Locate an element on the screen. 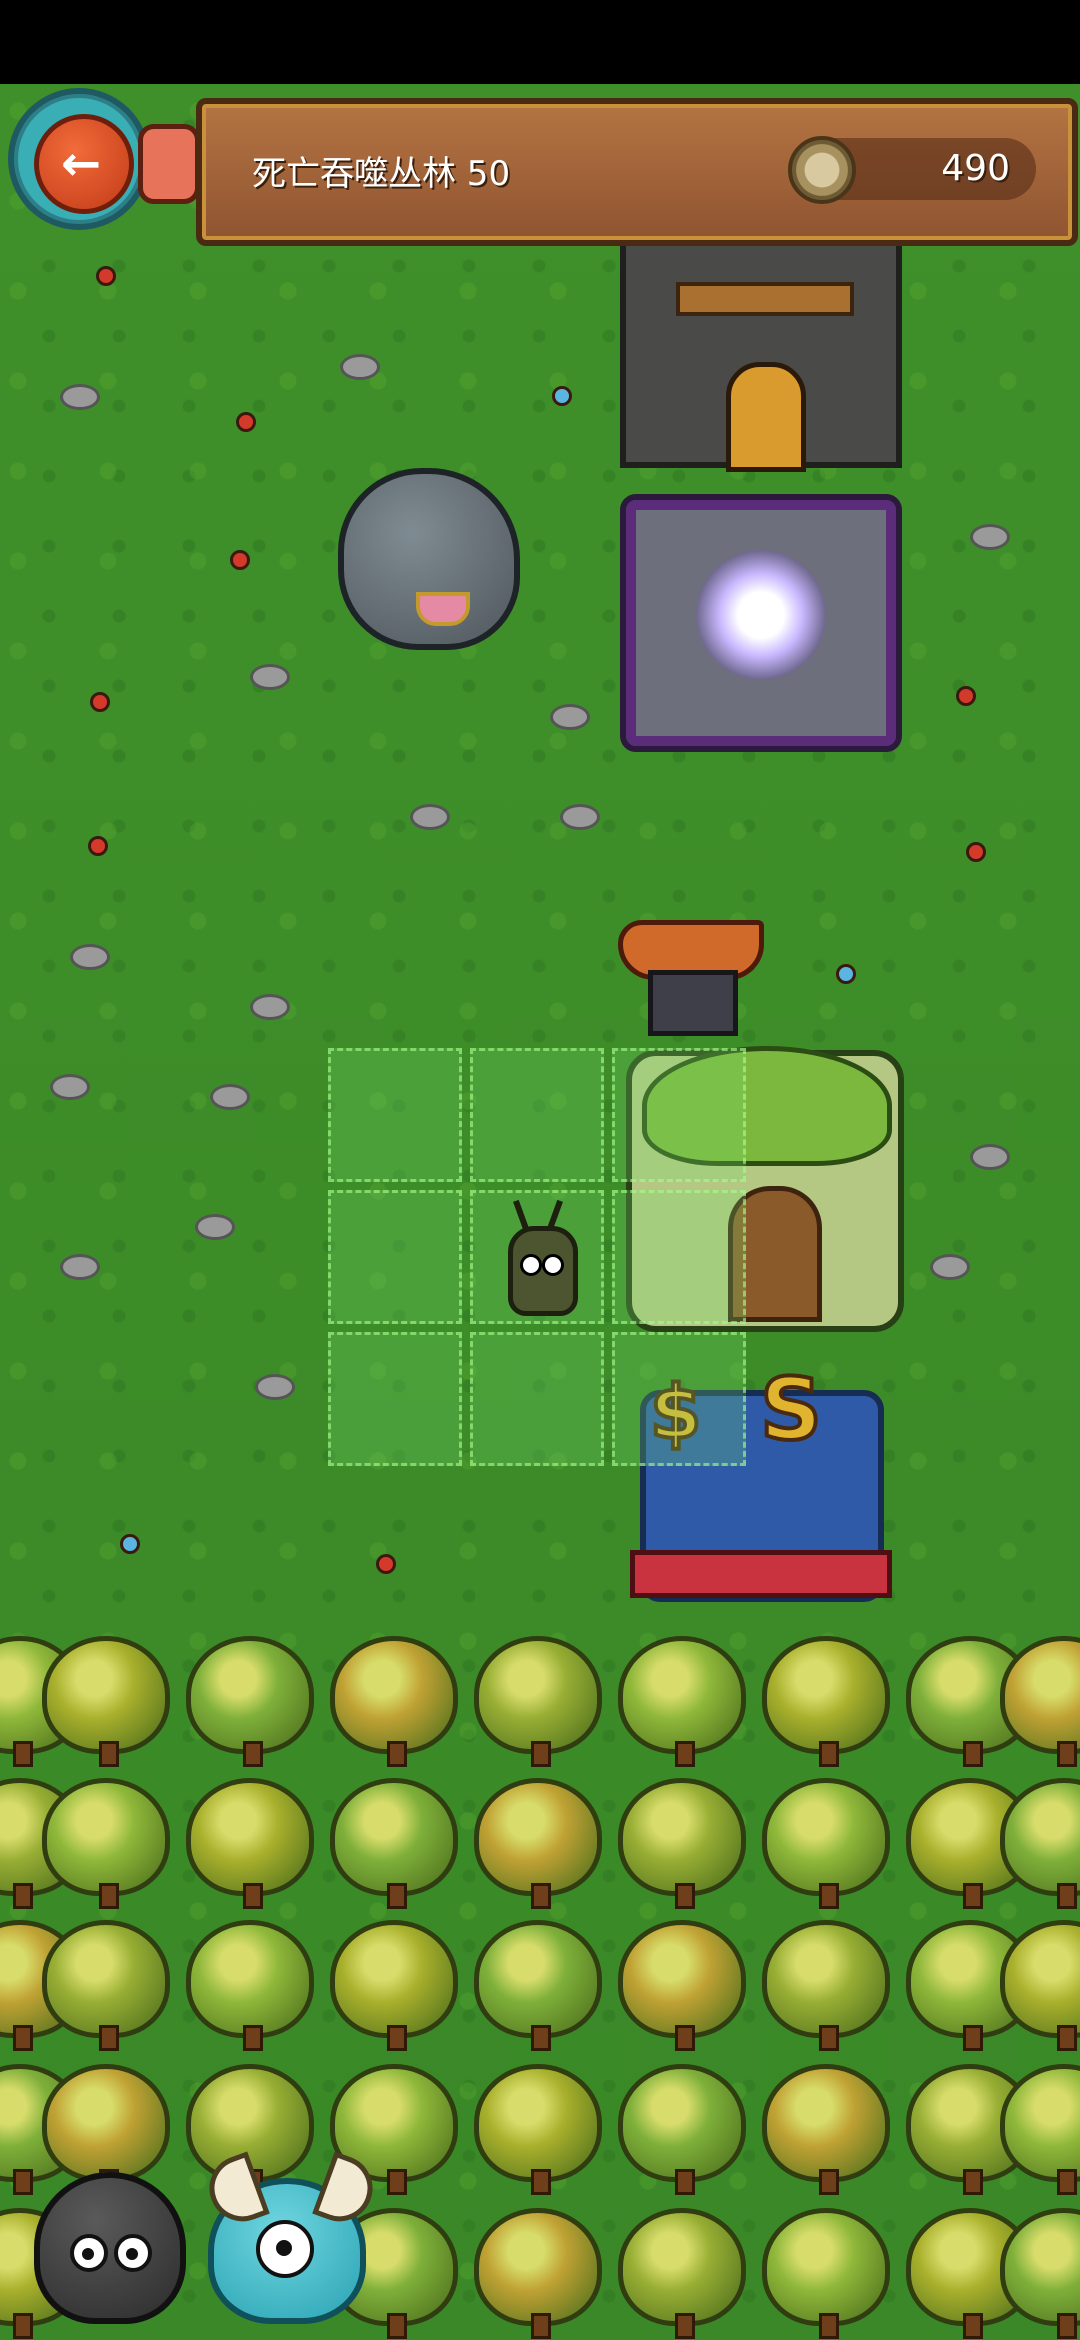  arrow-left-icon: ← is located at coordinates (81, 164).